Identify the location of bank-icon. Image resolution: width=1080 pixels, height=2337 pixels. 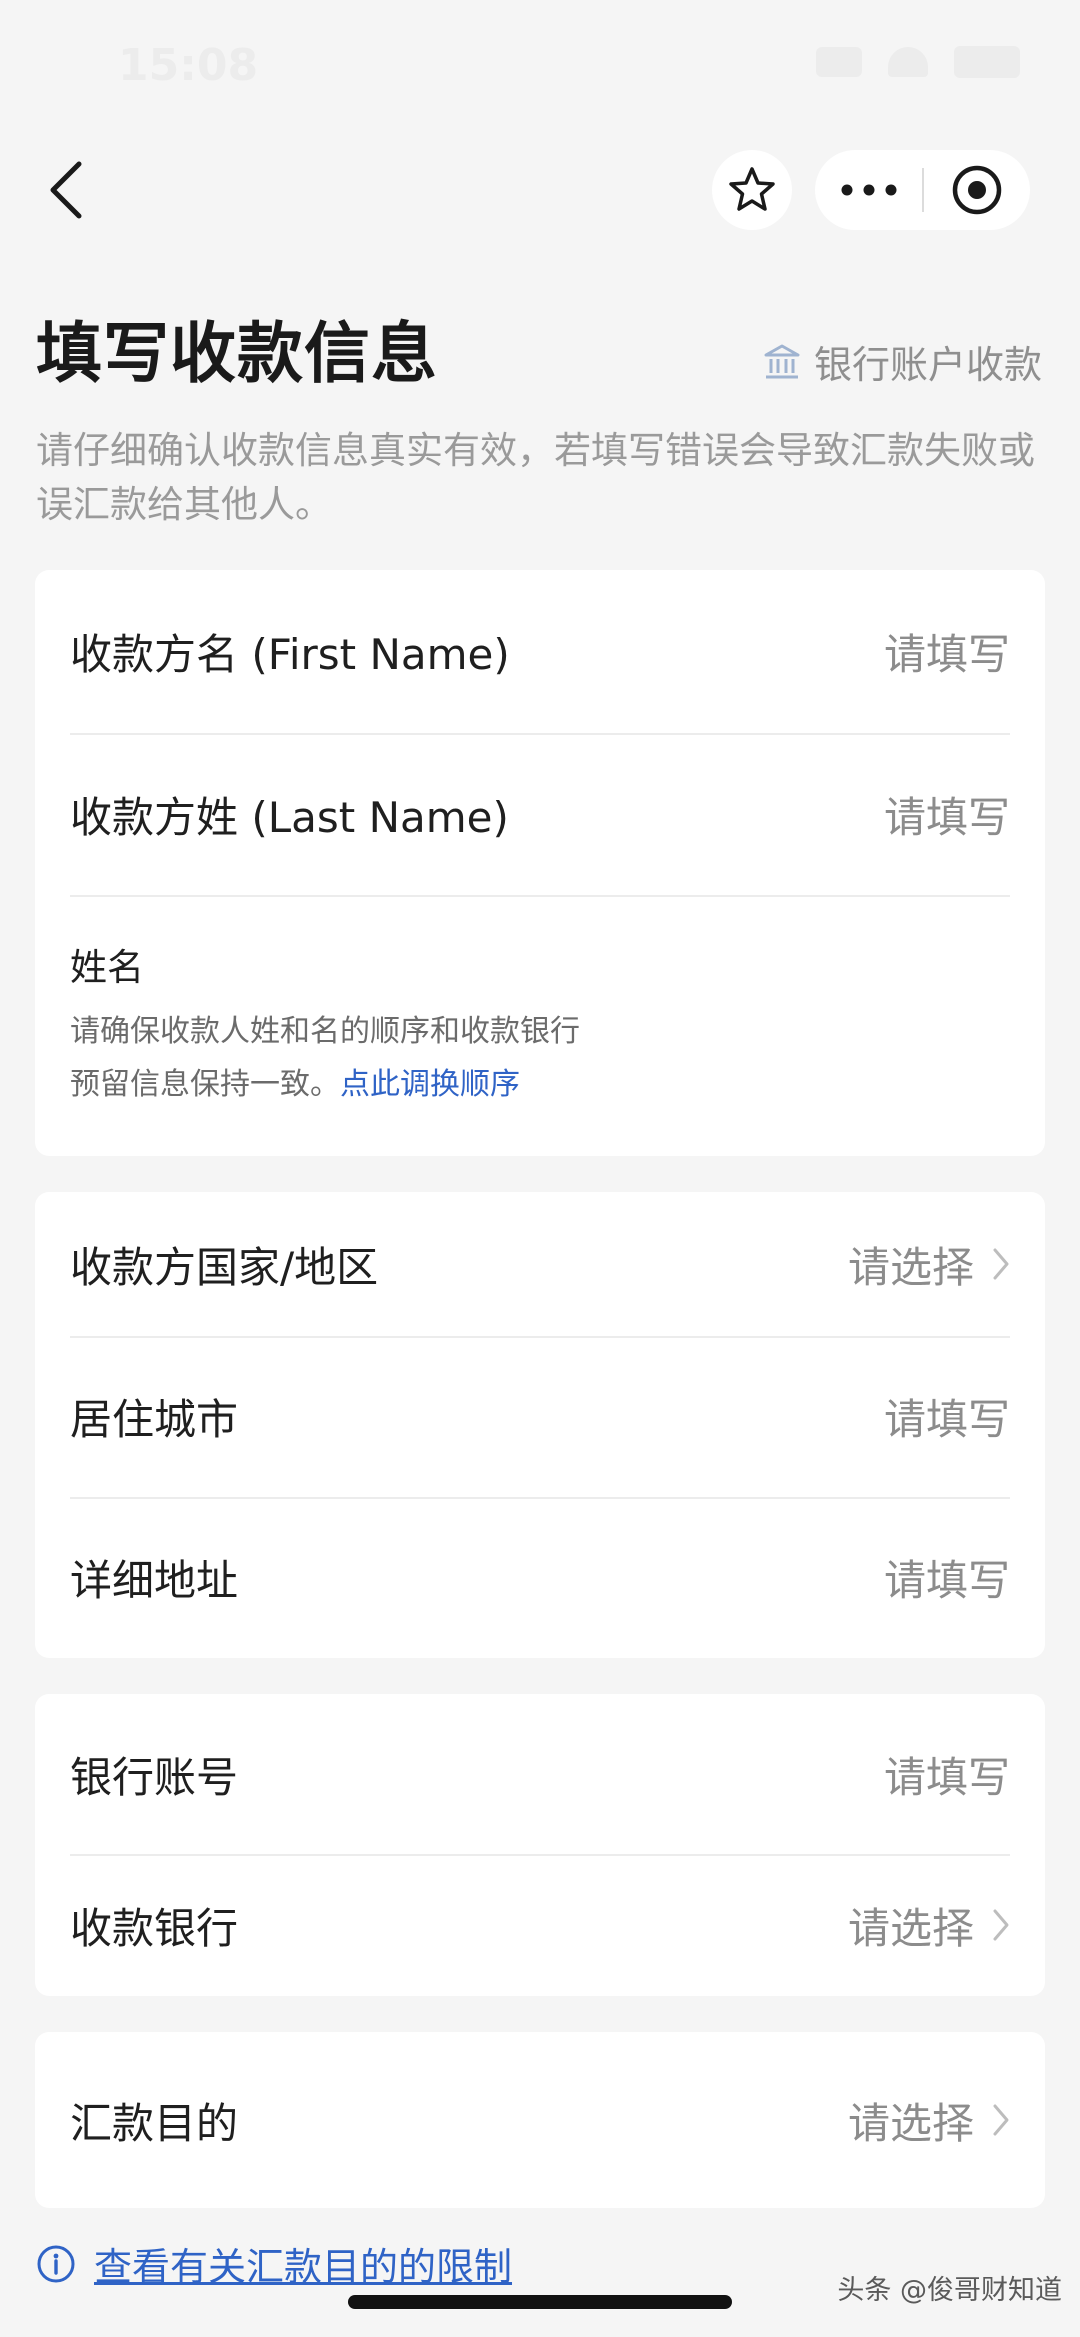
(782, 361).